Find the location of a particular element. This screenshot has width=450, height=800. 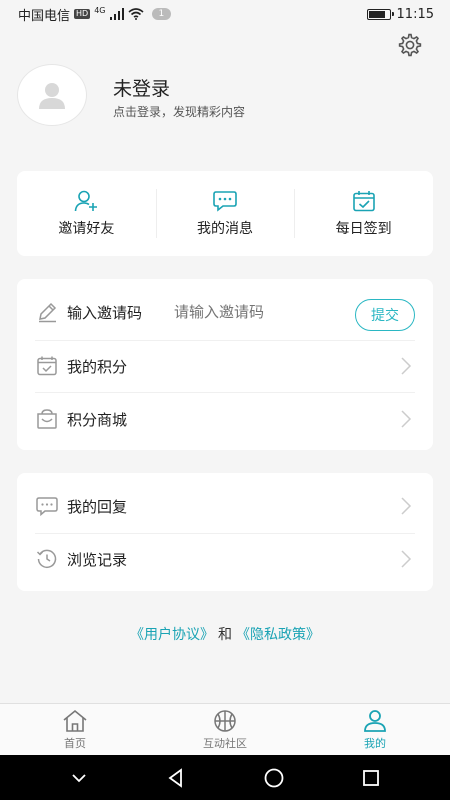

quick-item-label: 邀请好友 is located at coordinates (86, 228).